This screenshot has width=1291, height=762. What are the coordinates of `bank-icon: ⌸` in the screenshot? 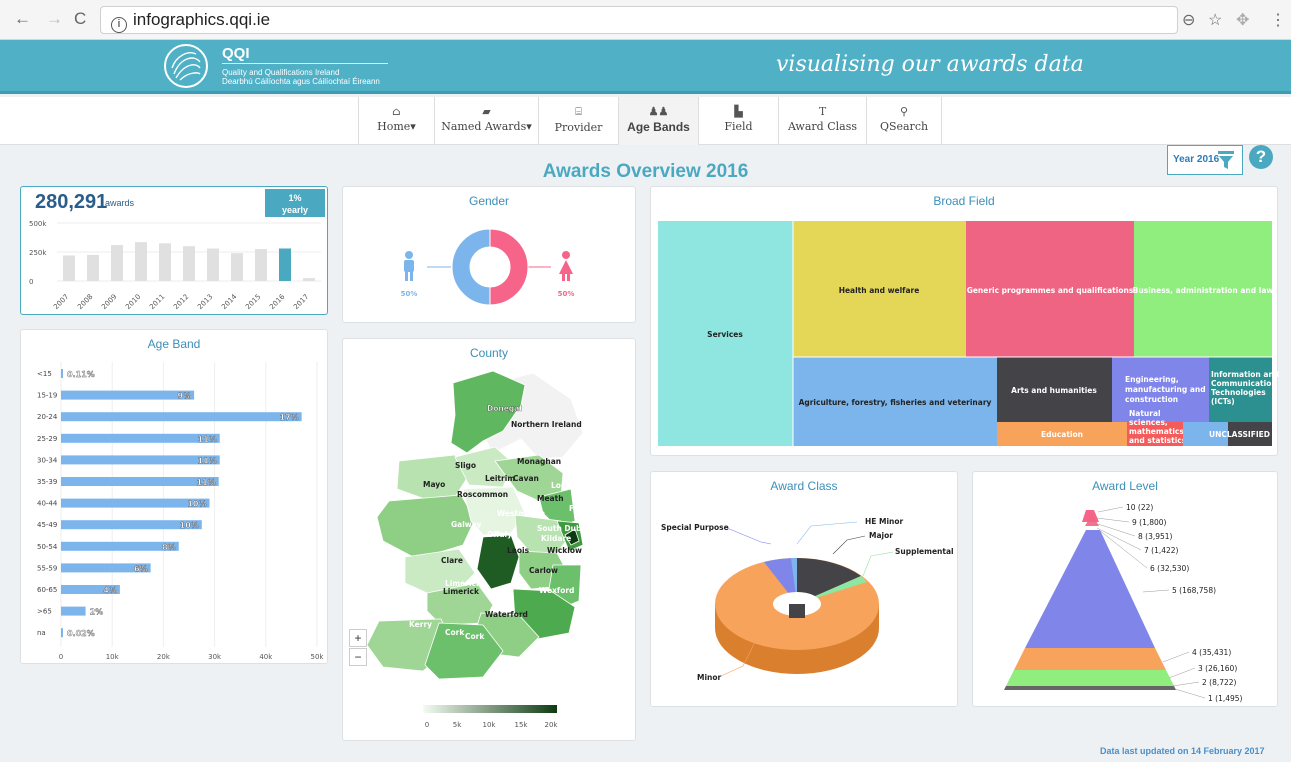 It's located at (578, 111).